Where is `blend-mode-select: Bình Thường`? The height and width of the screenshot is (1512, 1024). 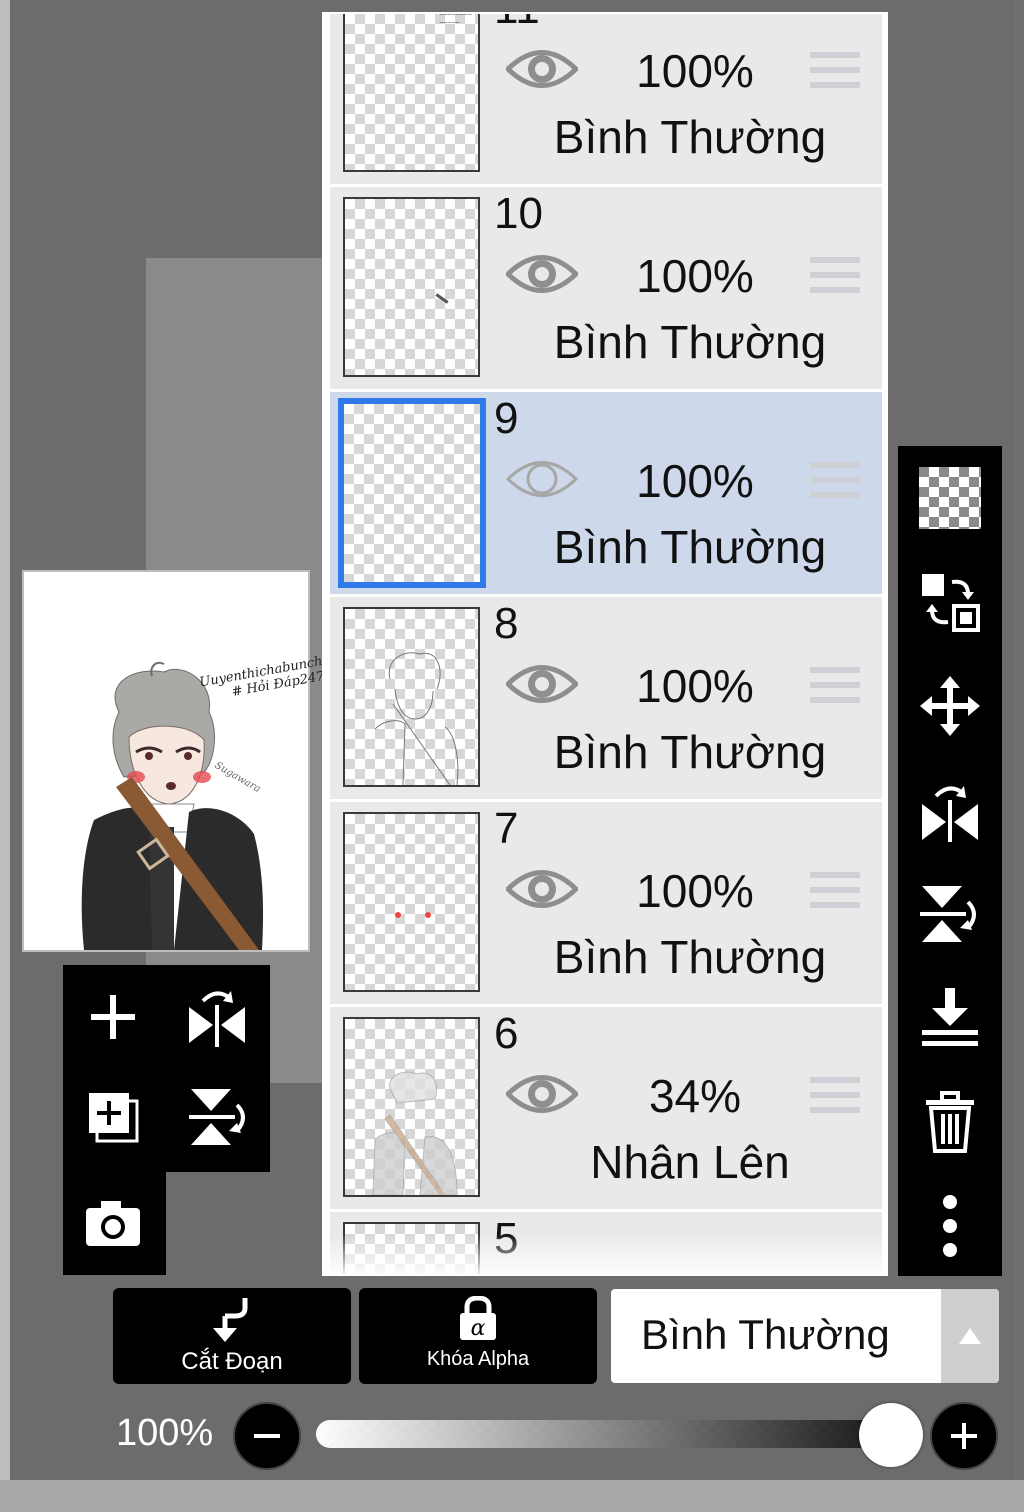
blend-mode-select: Bình Thường is located at coordinates (805, 1336).